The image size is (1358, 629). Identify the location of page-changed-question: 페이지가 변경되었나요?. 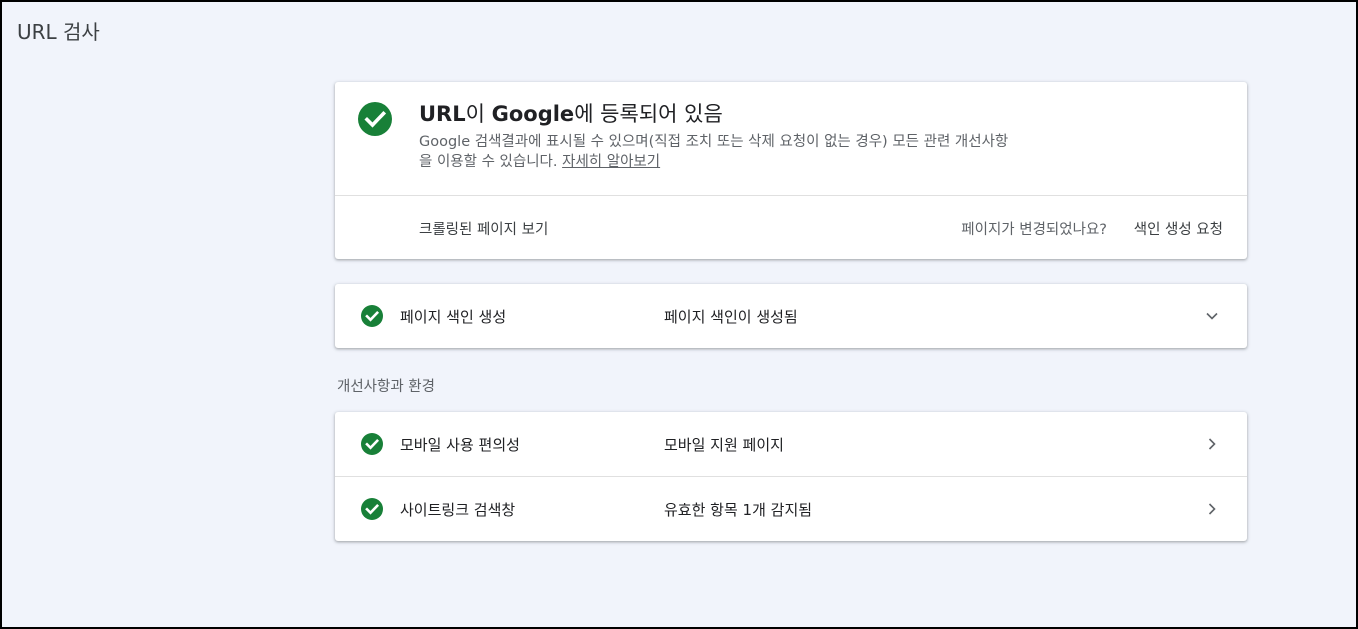
(1034, 230).